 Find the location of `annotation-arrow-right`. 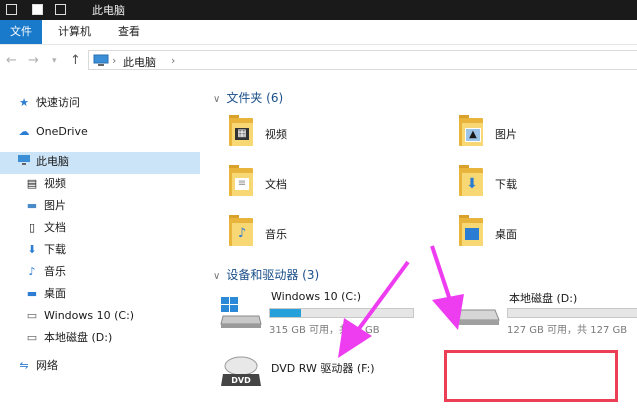

annotation-arrow-right is located at coordinates (447, 287).